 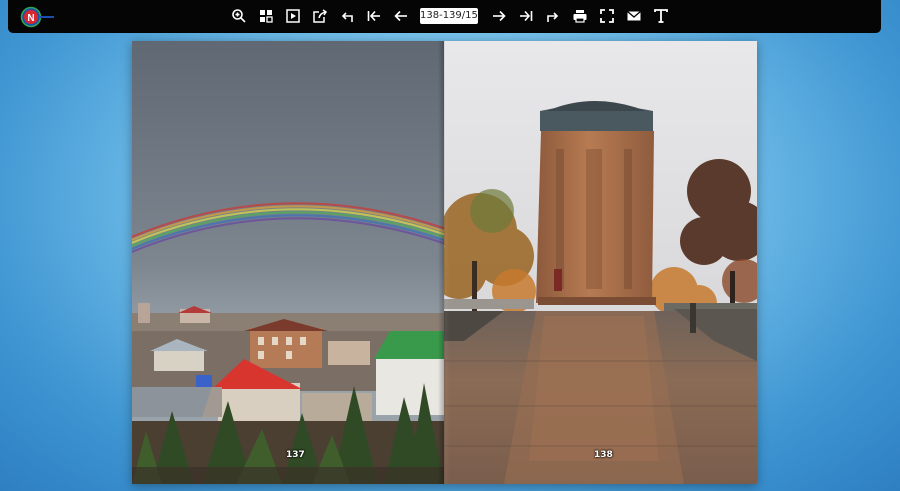 I want to click on fullscreen-icon, so click(x=607, y=16).